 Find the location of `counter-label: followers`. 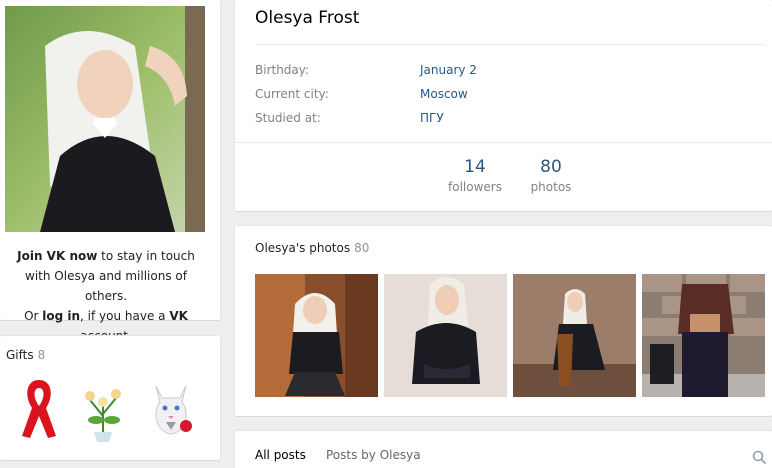

counter-label: followers is located at coordinates (475, 187).